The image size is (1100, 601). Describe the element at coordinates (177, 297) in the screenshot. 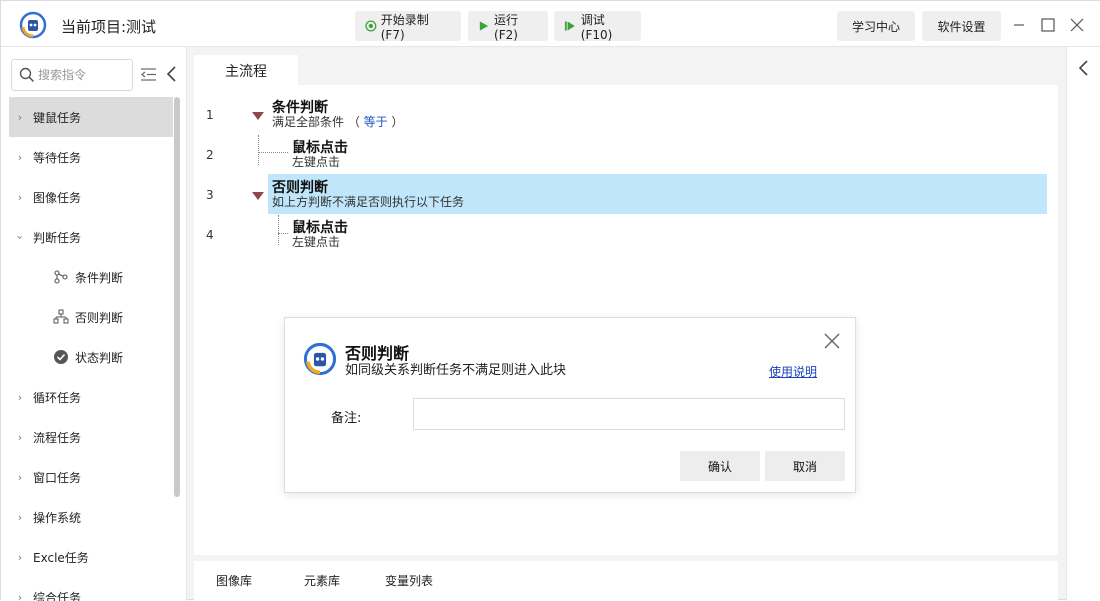

I see `sidebar-scrollbar` at that location.